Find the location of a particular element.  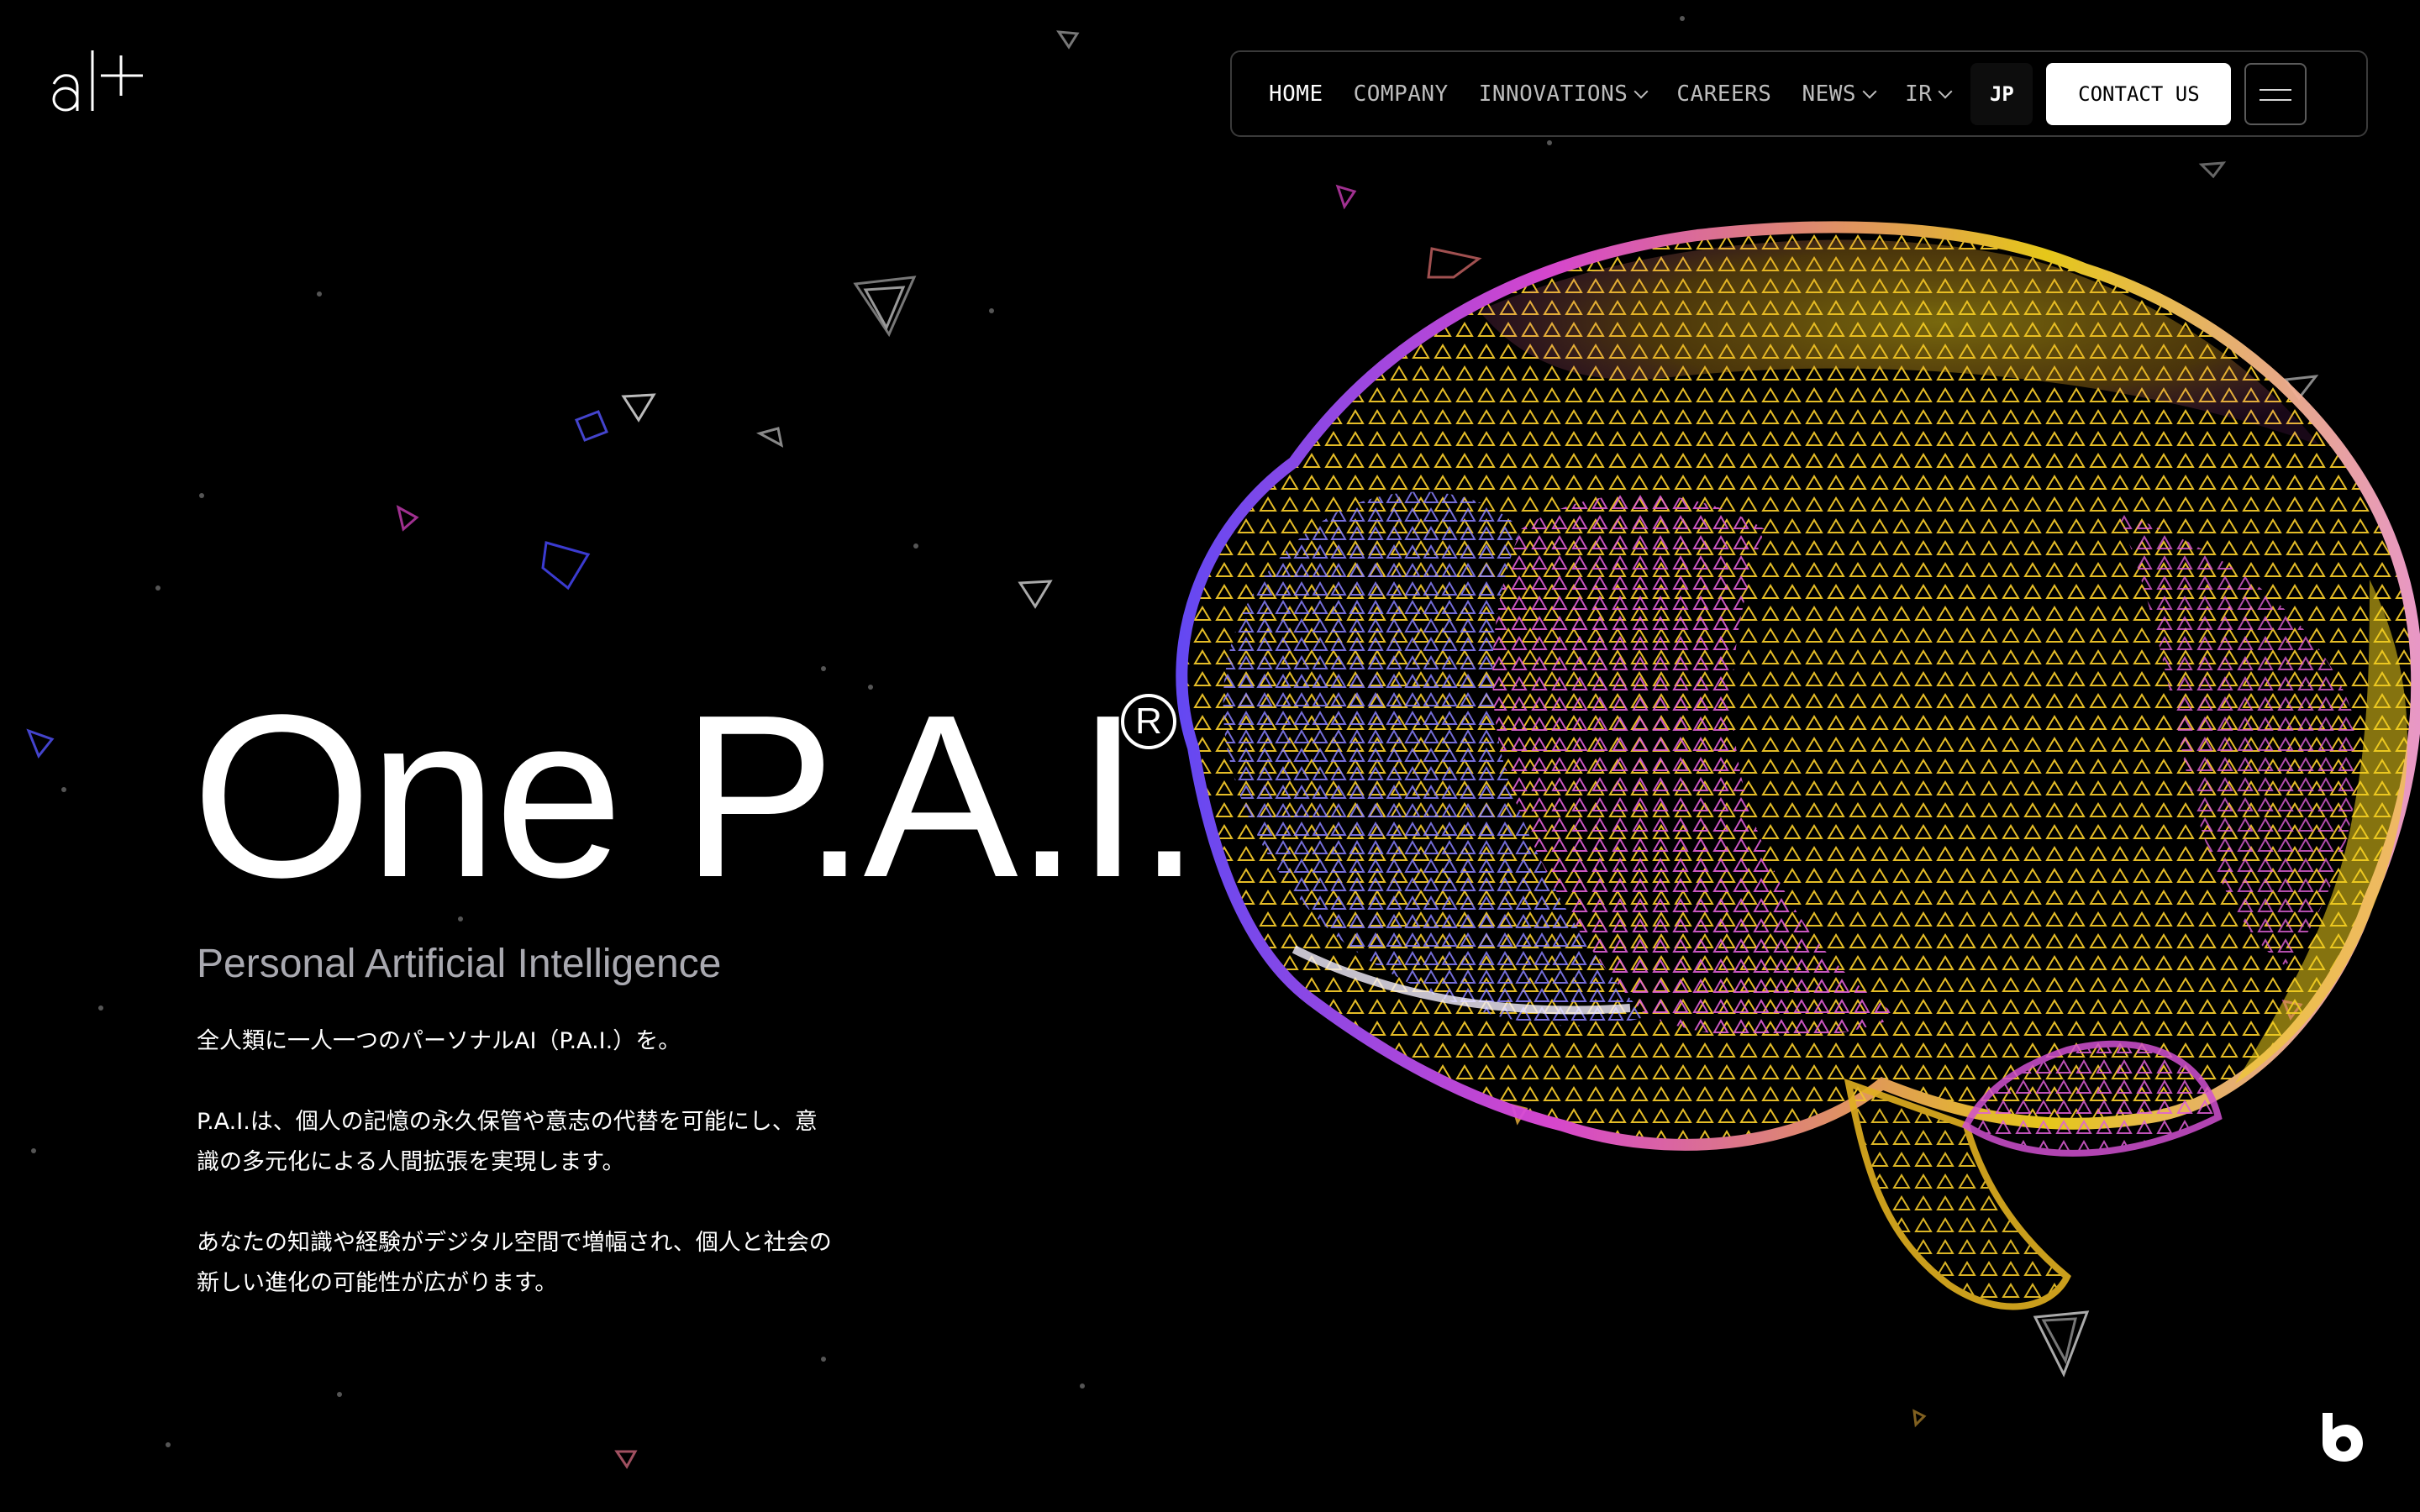

registered-mark: R is located at coordinates (1148, 721).